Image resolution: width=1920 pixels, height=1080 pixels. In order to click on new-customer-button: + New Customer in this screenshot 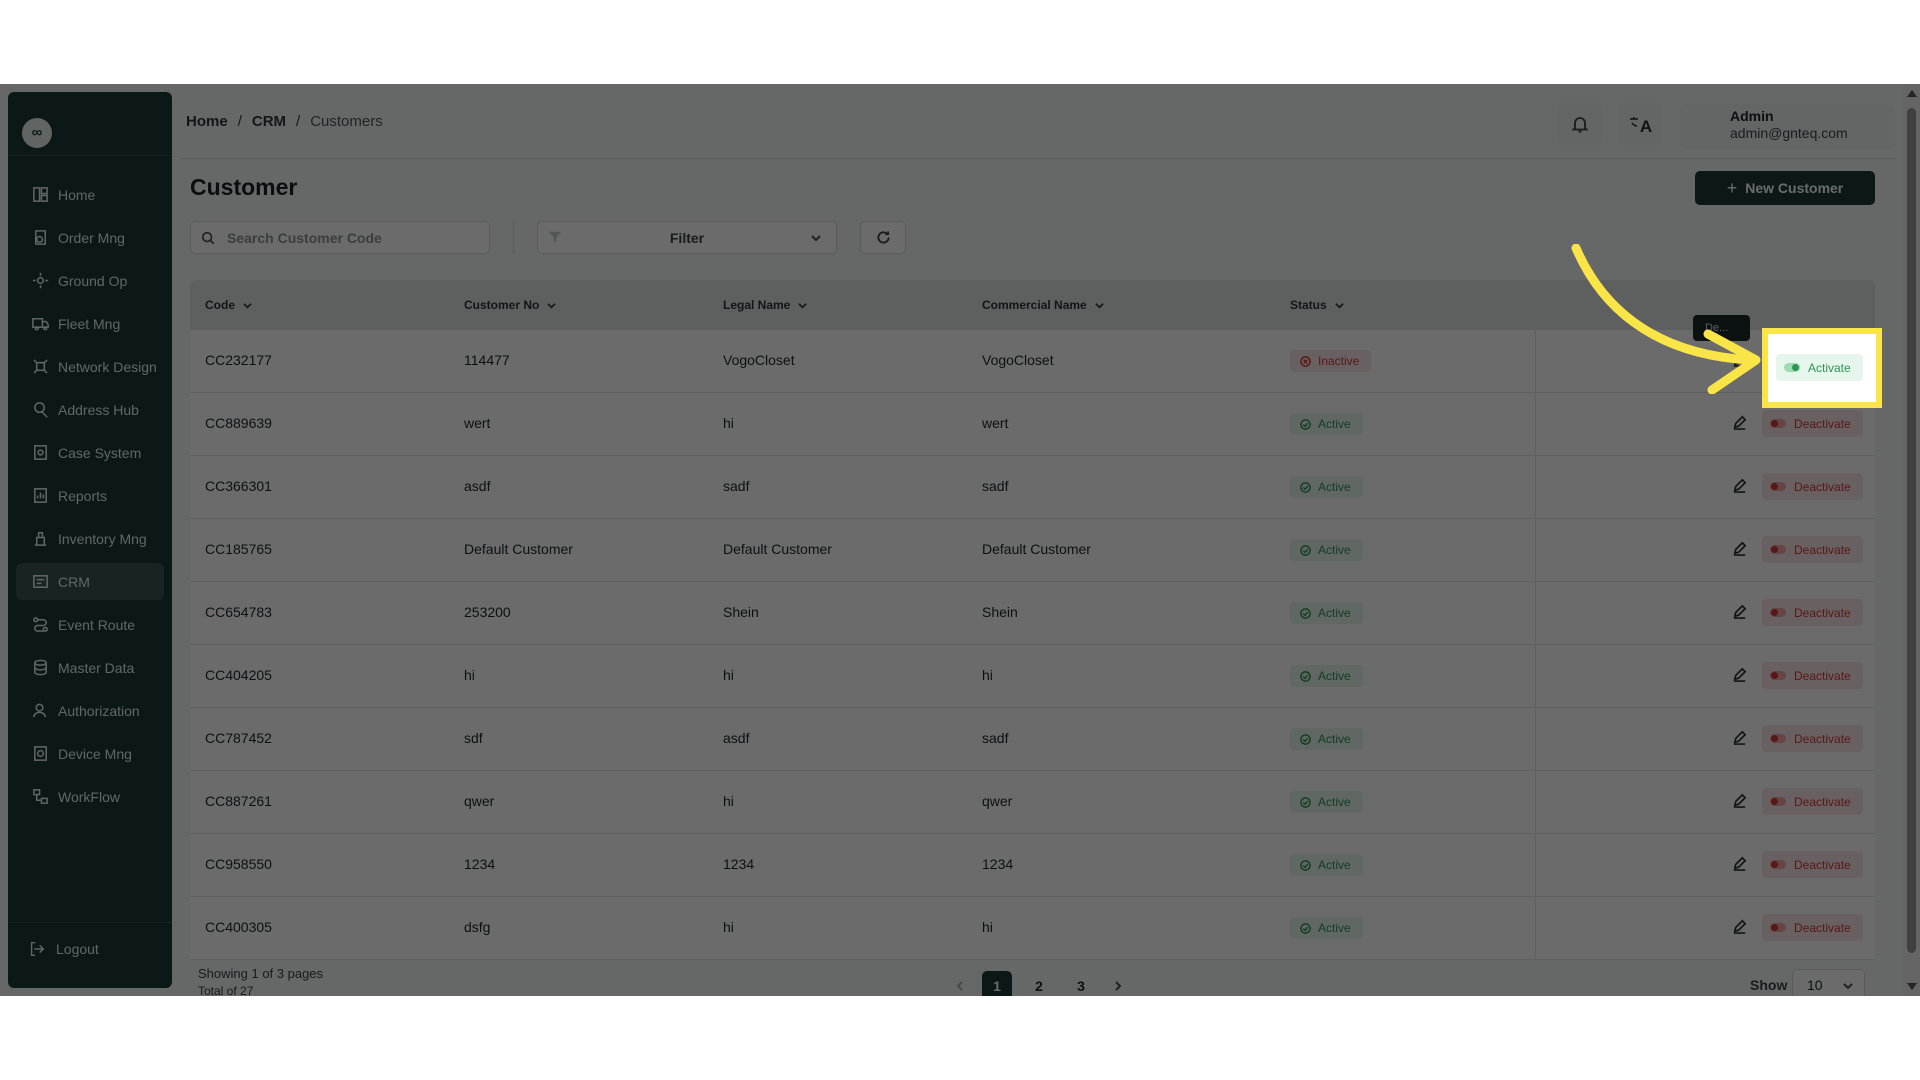, I will do `click(1785, 188)`.